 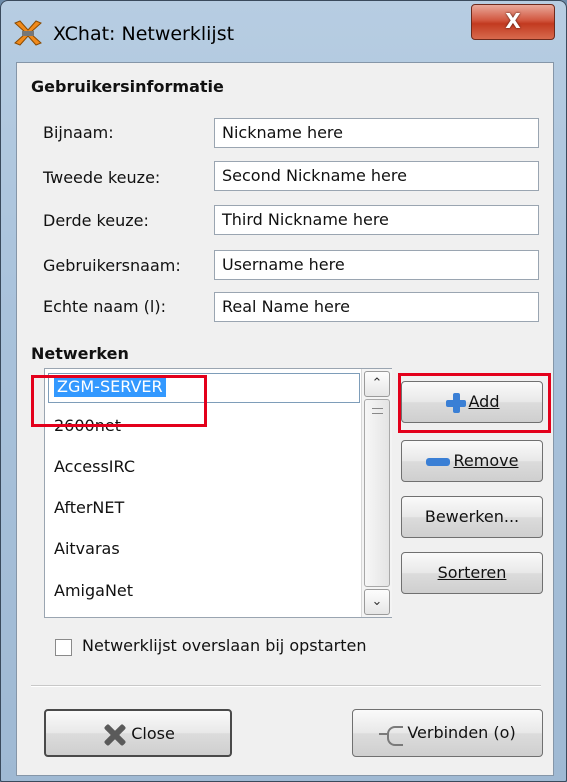 What do you see at coordinates (94, 590) in the screenshot?
I see `list-item-label: AmigaNet` at bounding box center [94, 590].